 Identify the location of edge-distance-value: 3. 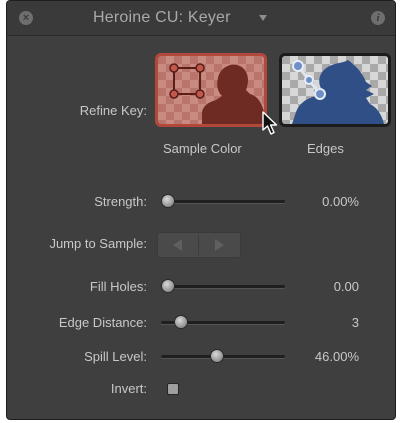
(328, 322).